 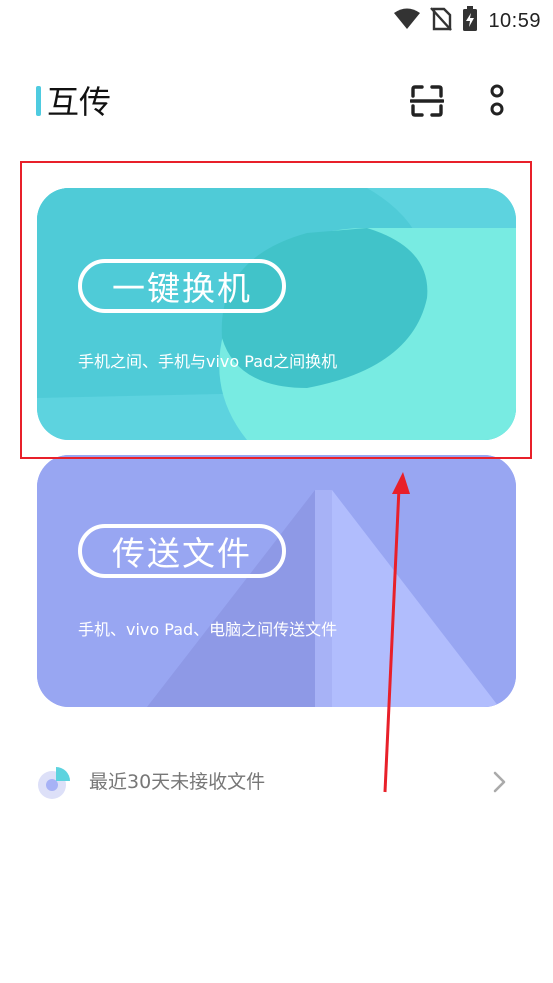 What do you see at coordinates (208, 629) in the screenshot?
I see `file-transfer-description: 手机、vivo Pad、电脑之间传送文件` at bounding box center [208, 629].